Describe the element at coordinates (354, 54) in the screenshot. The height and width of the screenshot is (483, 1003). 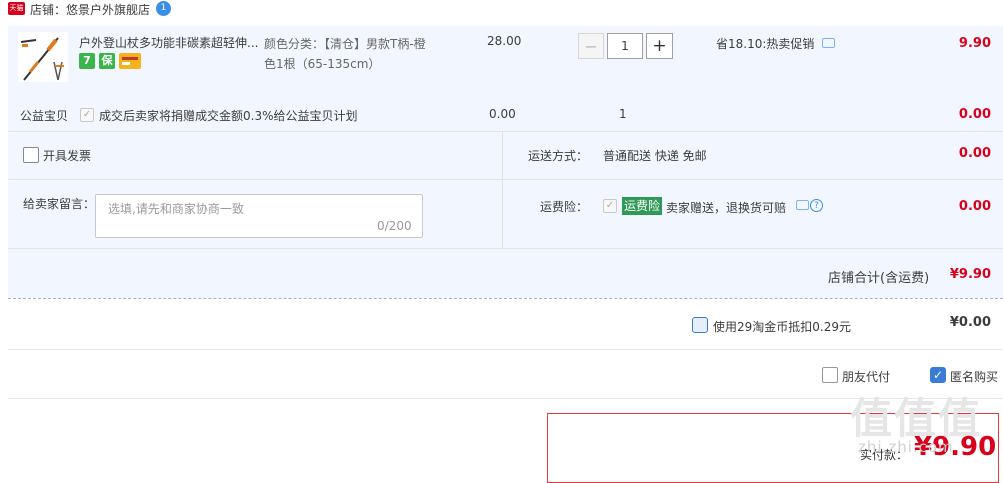
I see `sku-info: 颜色分类：【清仓】男款T柄-橙 色1根（65-135cm）` at that location.